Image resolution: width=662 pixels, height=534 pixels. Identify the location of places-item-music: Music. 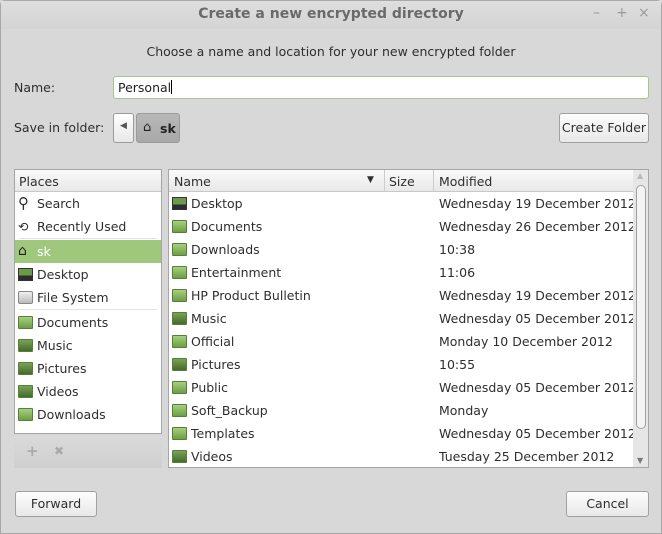
(88, 345).